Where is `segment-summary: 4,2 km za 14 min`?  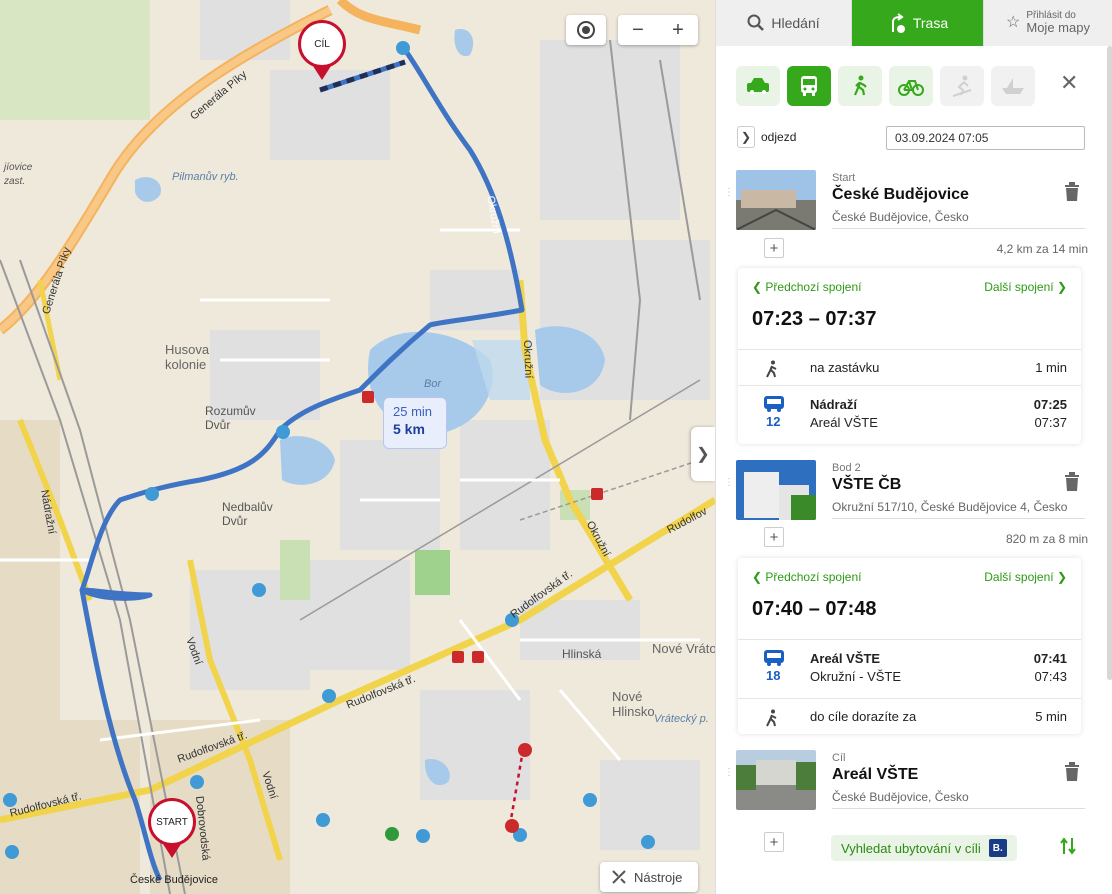
segment-summary: 4,2 km za 14 min is located at coordinates (1042, 249).